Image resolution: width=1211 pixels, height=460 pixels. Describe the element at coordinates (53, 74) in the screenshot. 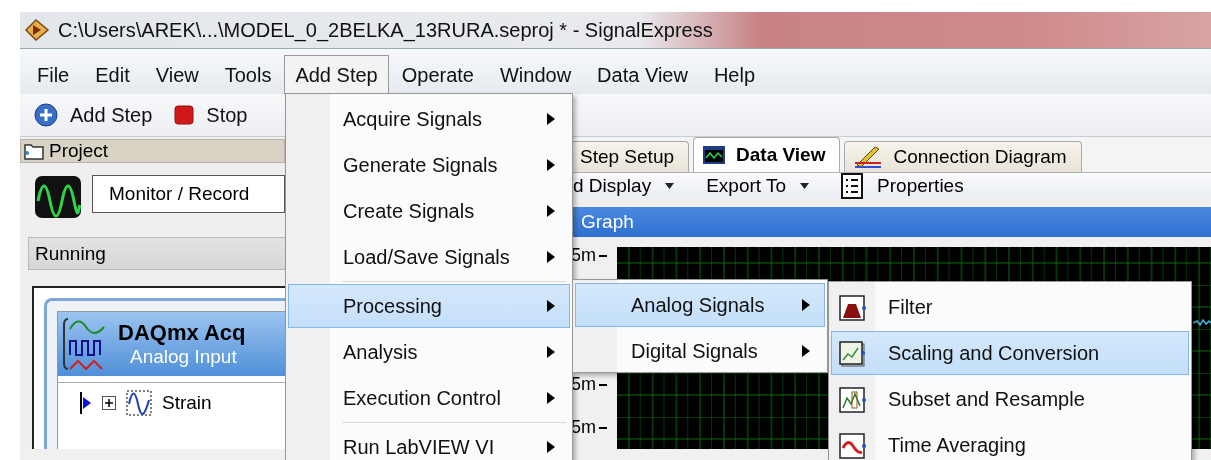

I see `menu-item: File` at that location.